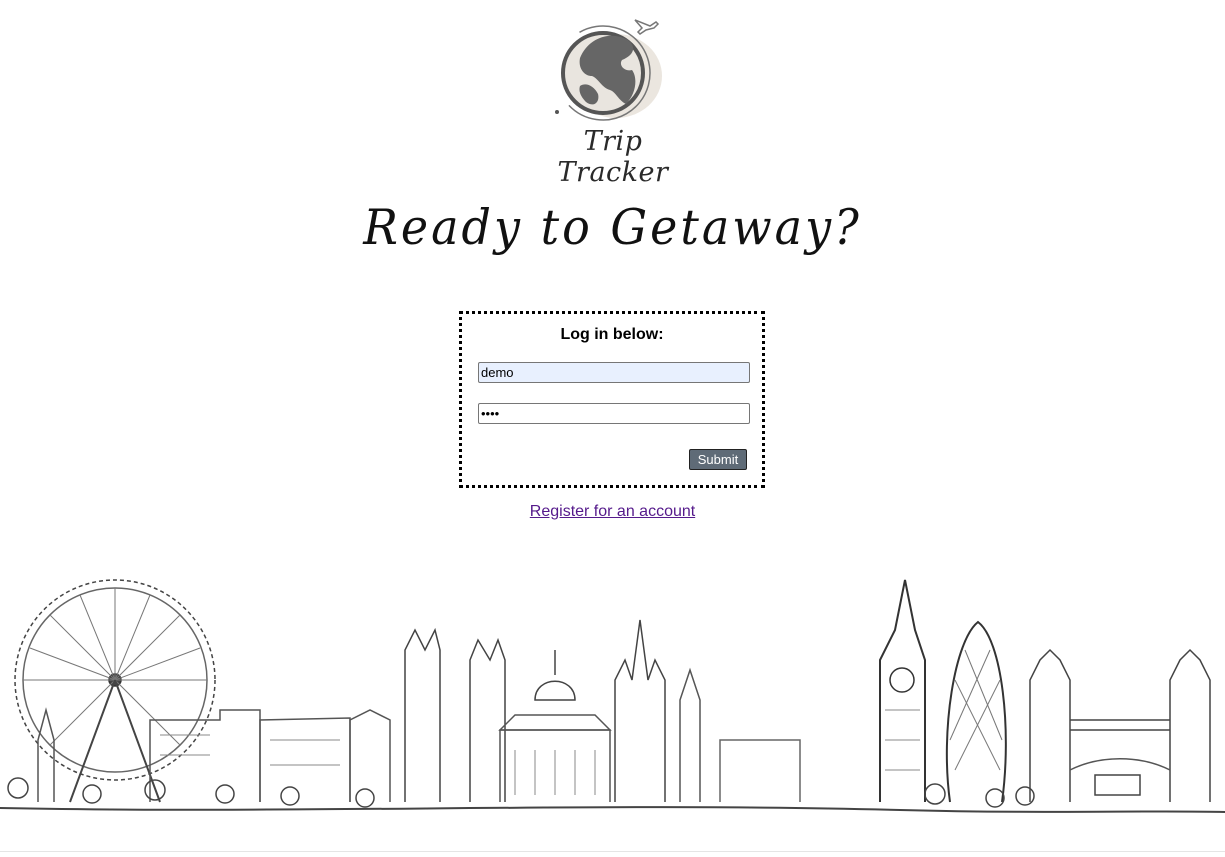 Image resolution: width=1225 pixels, height=857 pixels. Describe the element at coordinates (608, 70) in the screenshot. I see `globe-with-airplane-icon` at that location.